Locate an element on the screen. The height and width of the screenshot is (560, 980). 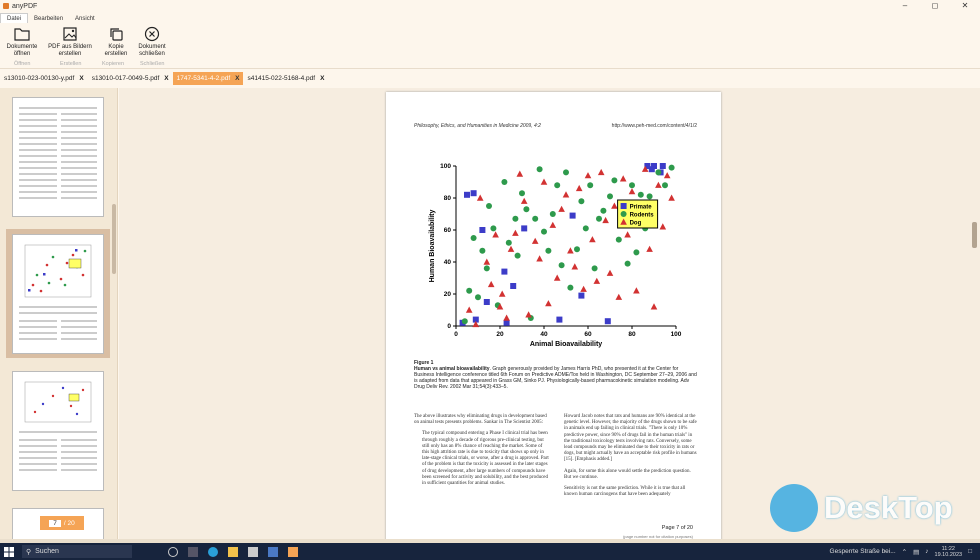
search-icon: ⚲ is located at coordinates (29, 552).